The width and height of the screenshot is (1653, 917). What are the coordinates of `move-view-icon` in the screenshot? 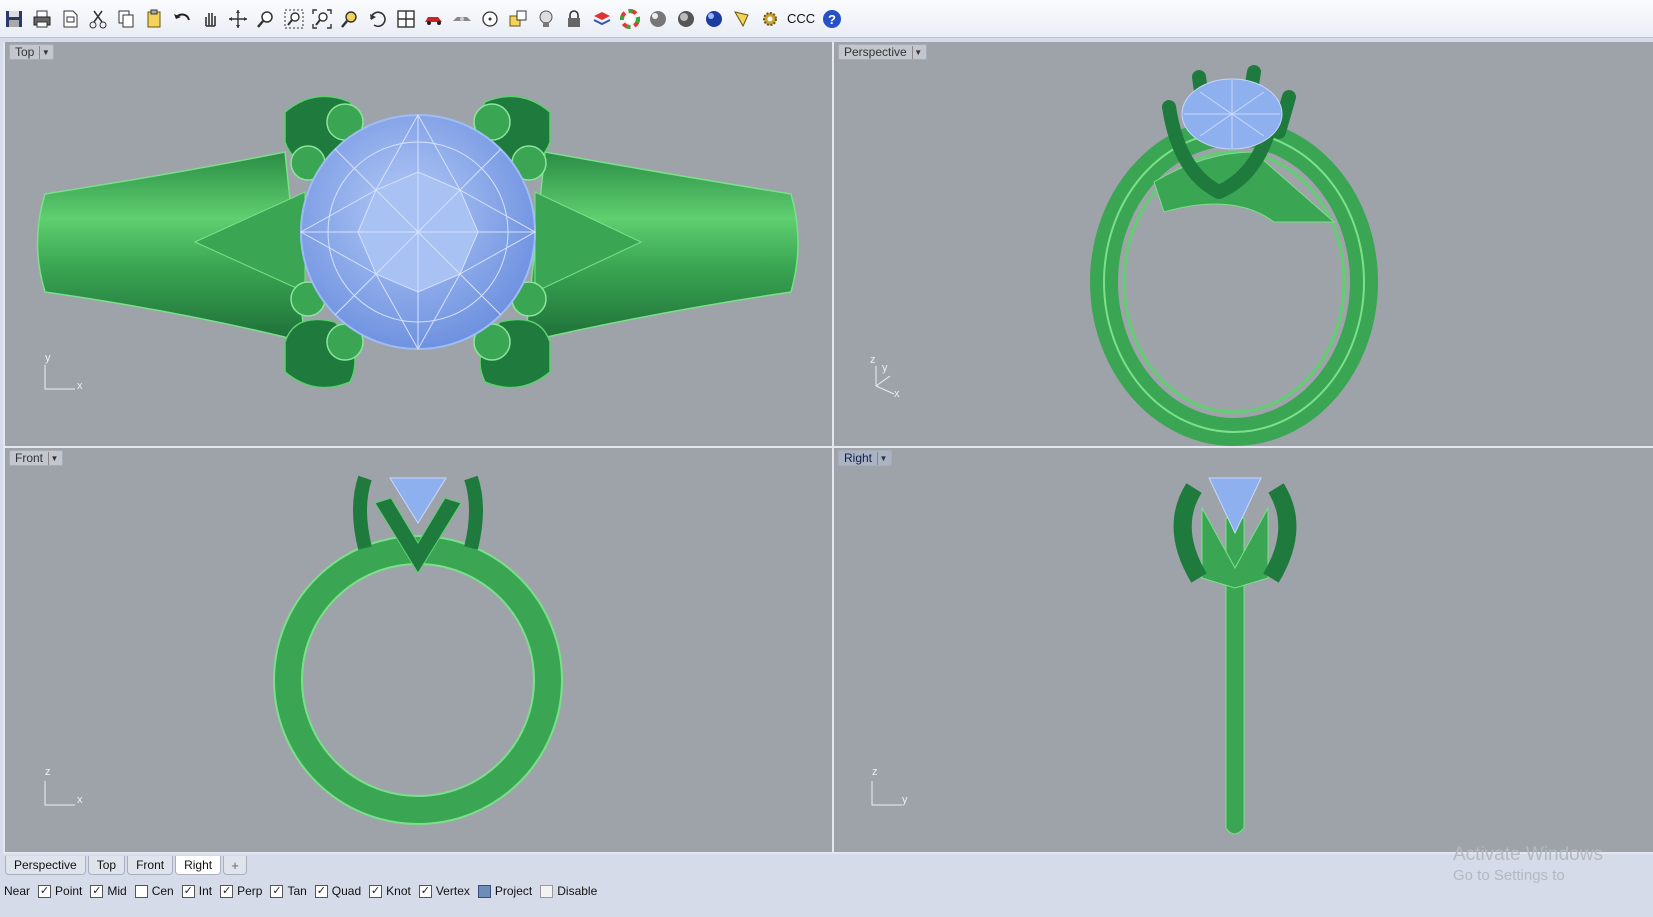 It's located at (237, 18).